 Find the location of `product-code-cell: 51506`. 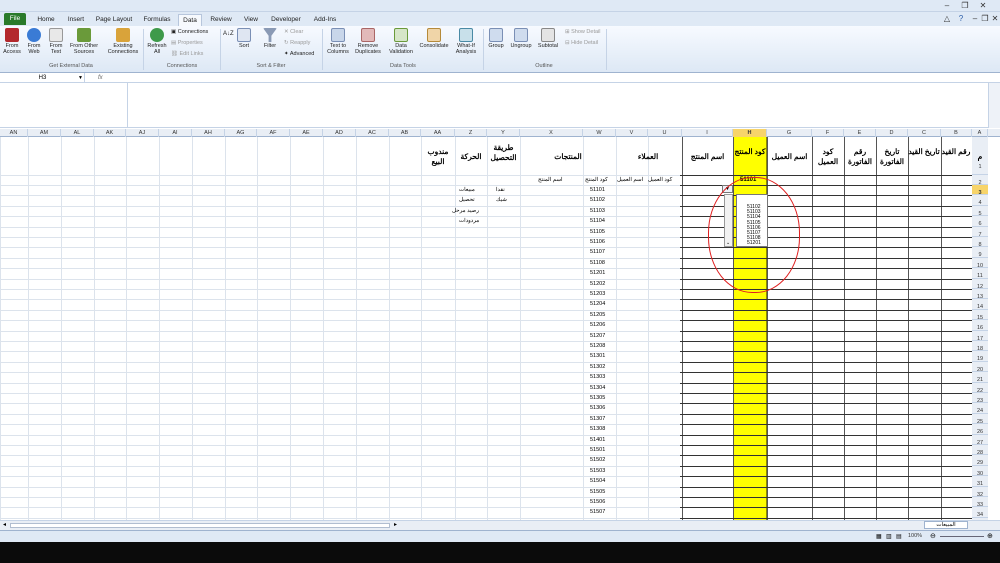

product-code-cell: 51506 is located at coordinates (597, 502).